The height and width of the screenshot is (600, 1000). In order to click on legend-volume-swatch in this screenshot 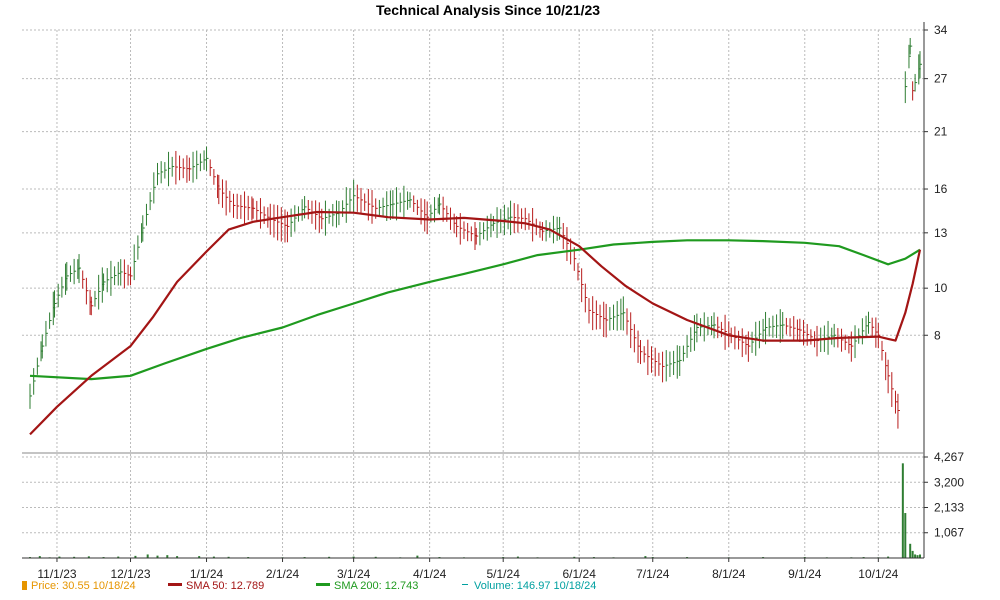, I will do `click(465, 584)`.